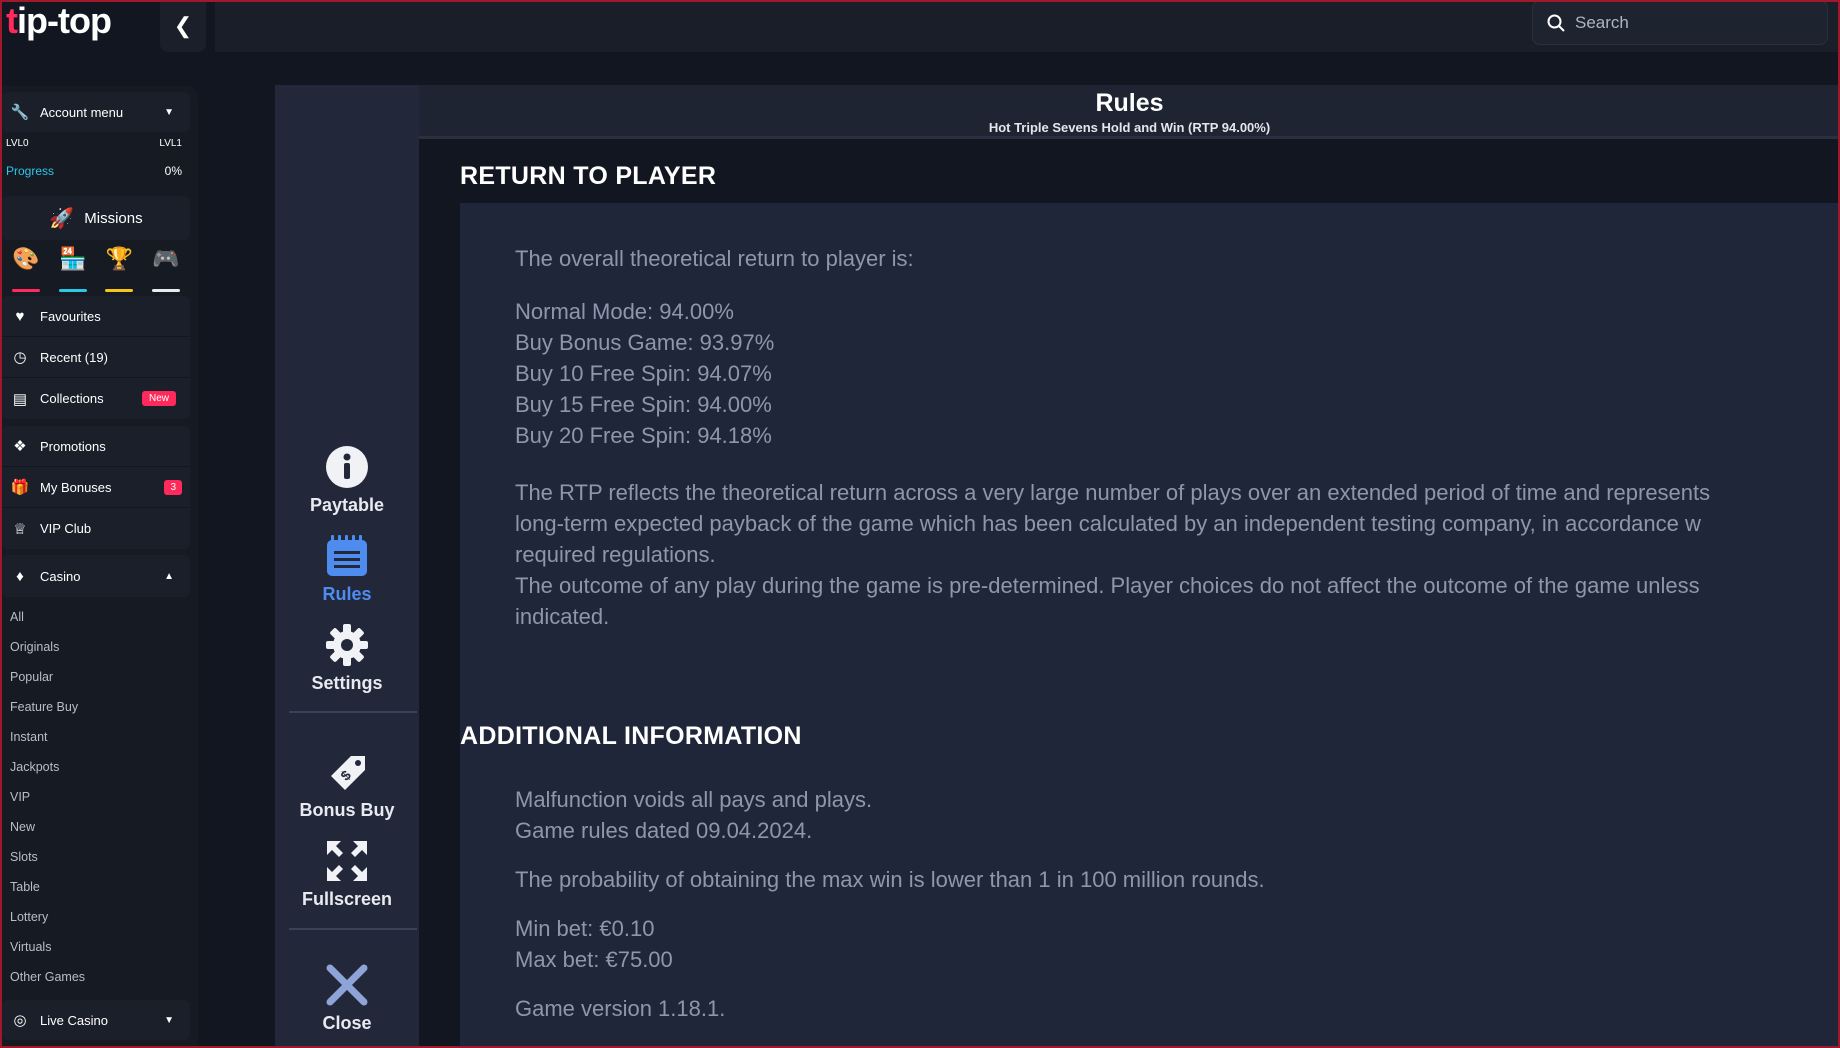 The height and width of the screenshot is (1048, 1840). Describe the element at coordinates (562, 616) in the screenshot. I see `rtp-outcome-line: indicated.` at that location.